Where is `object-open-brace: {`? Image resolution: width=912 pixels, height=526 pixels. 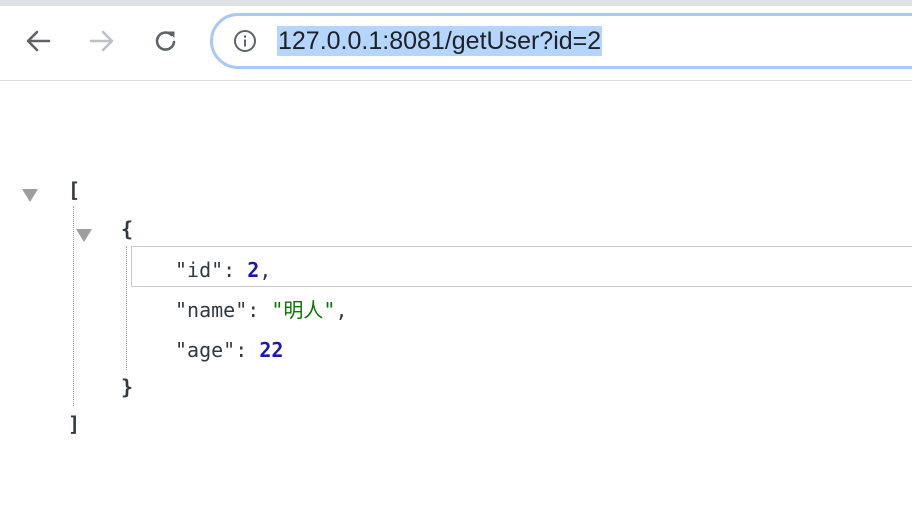
object-open-brace: { is located at coordinates (127, 229).